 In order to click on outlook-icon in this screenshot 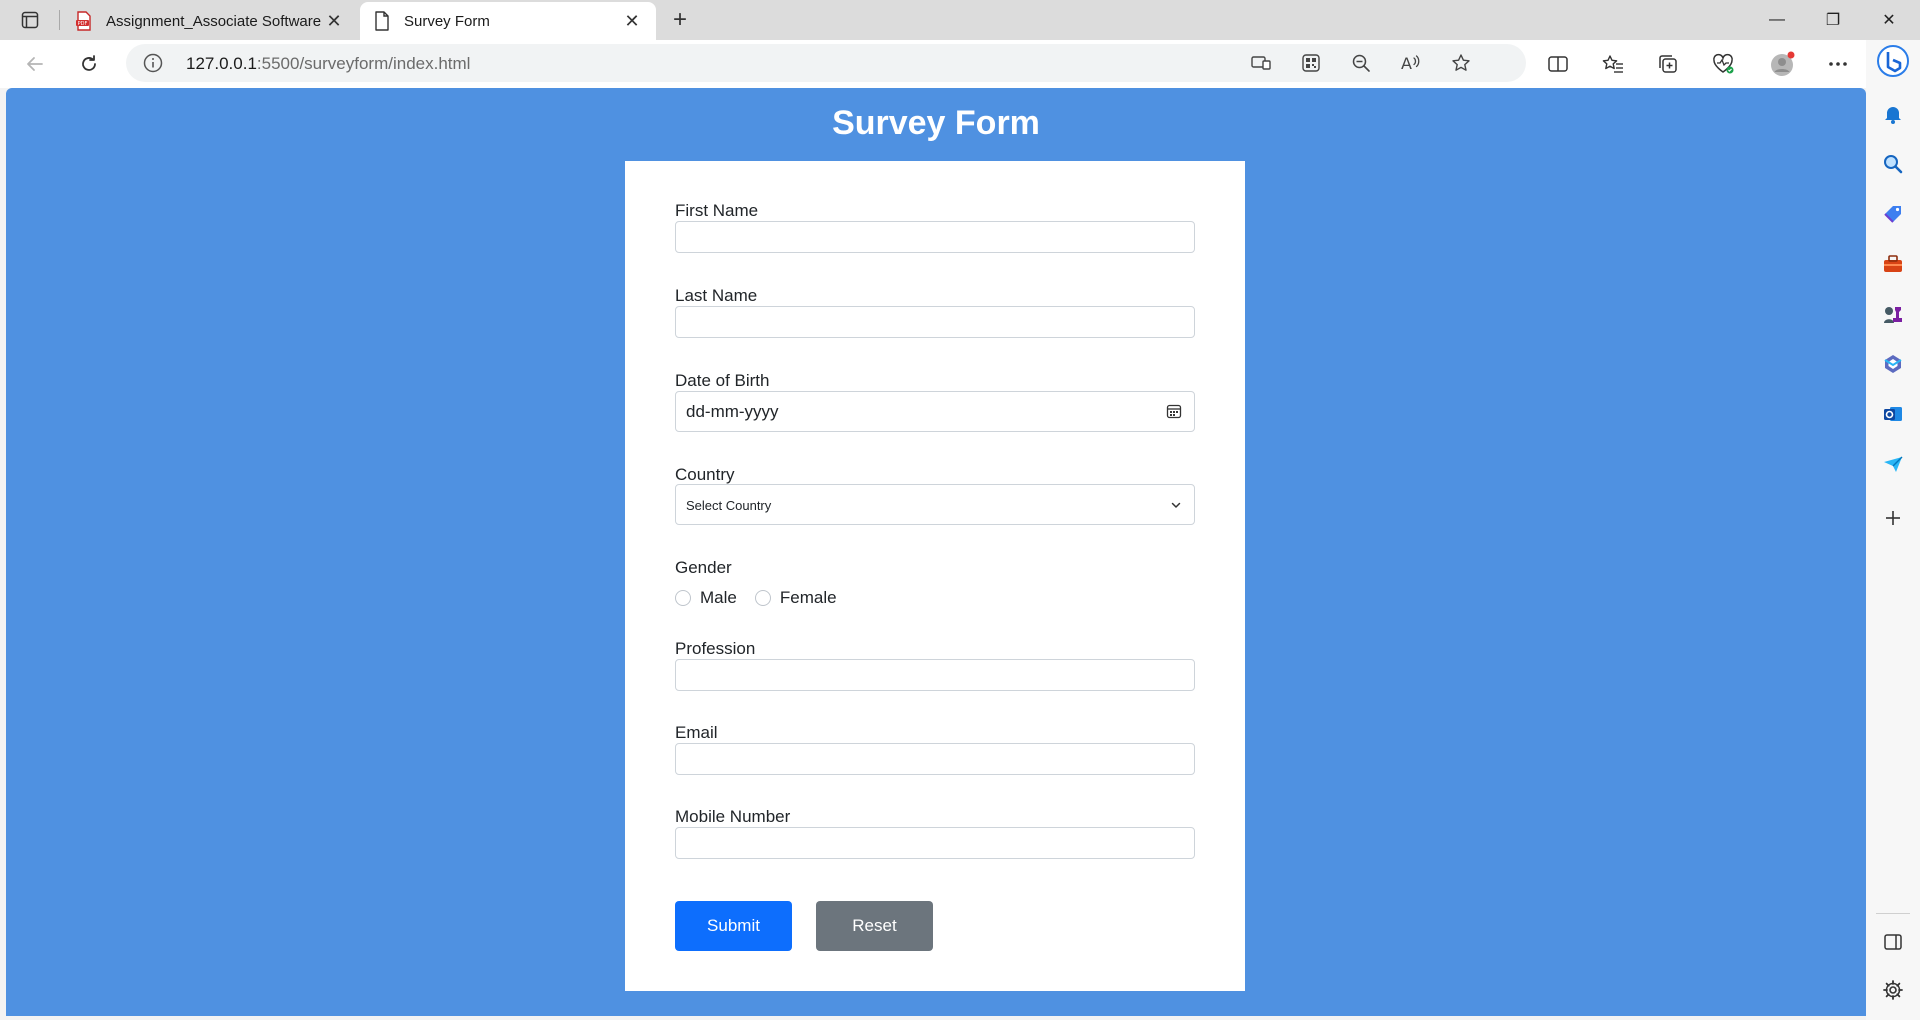, I will do `click(1893, 414)`.